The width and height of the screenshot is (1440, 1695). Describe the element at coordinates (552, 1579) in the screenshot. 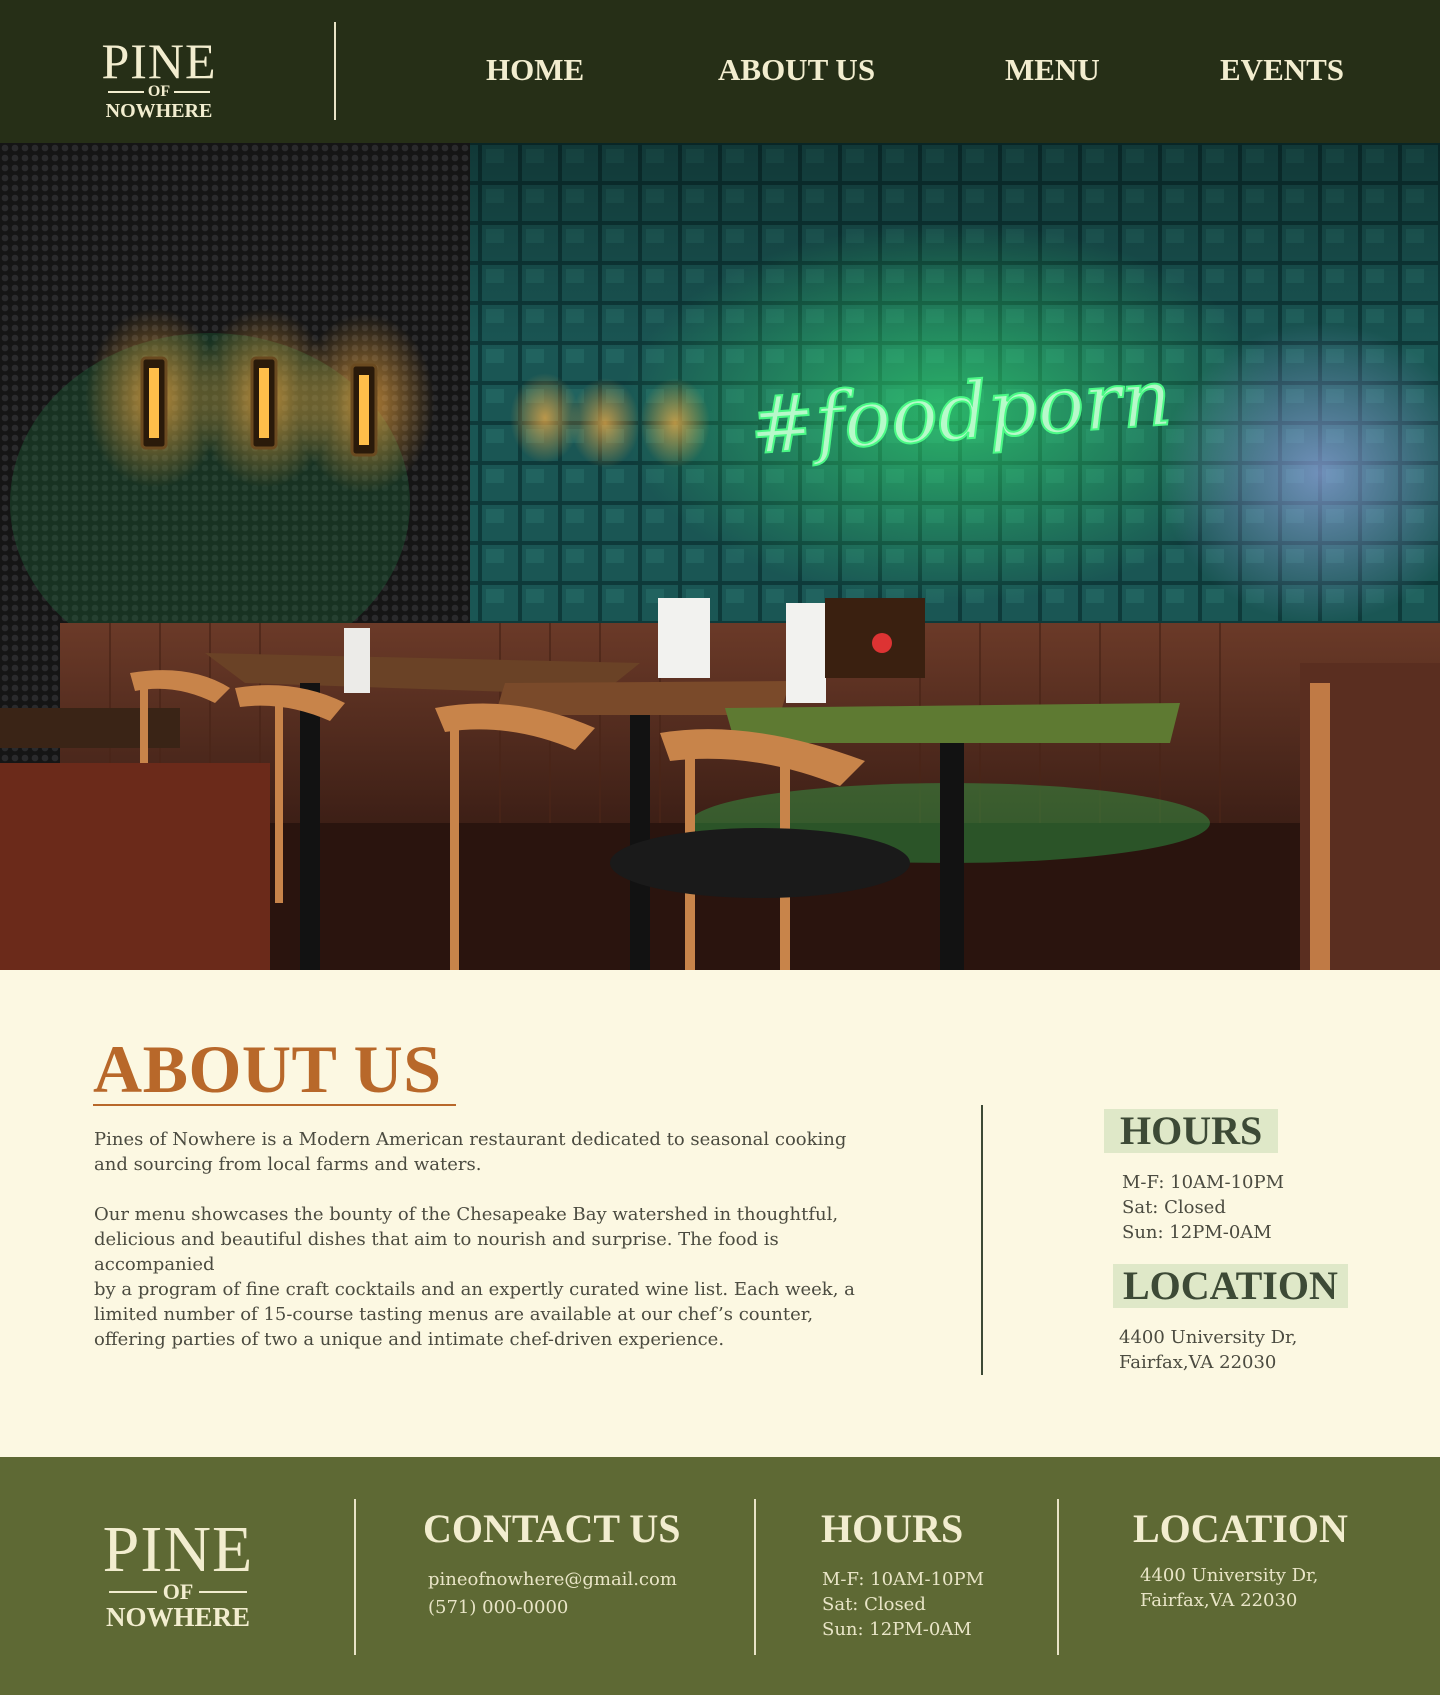

I see `footer-email-link: pineofnowhere@gmail.com` at that location.